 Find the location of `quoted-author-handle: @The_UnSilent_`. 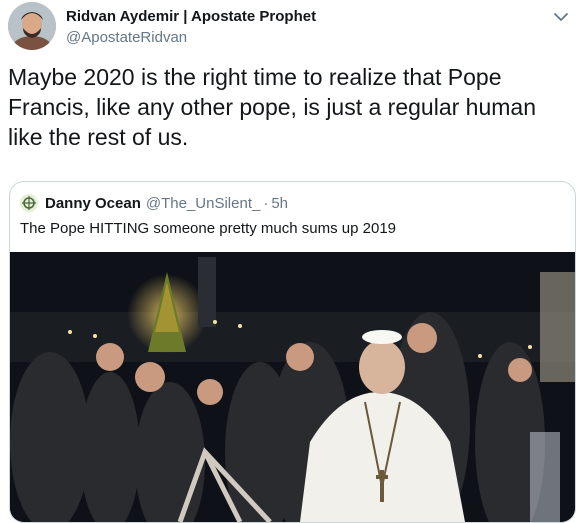

quoted-author-handle: @The_UnSilent_ is located at coordinates (203, 203).